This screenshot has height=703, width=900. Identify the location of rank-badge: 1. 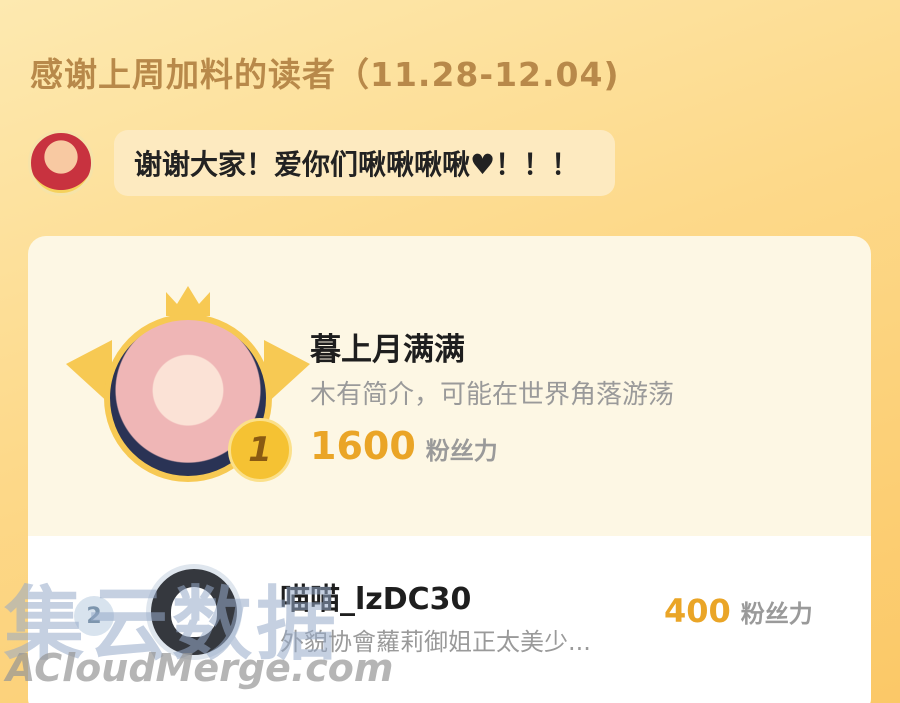
(260, 450).